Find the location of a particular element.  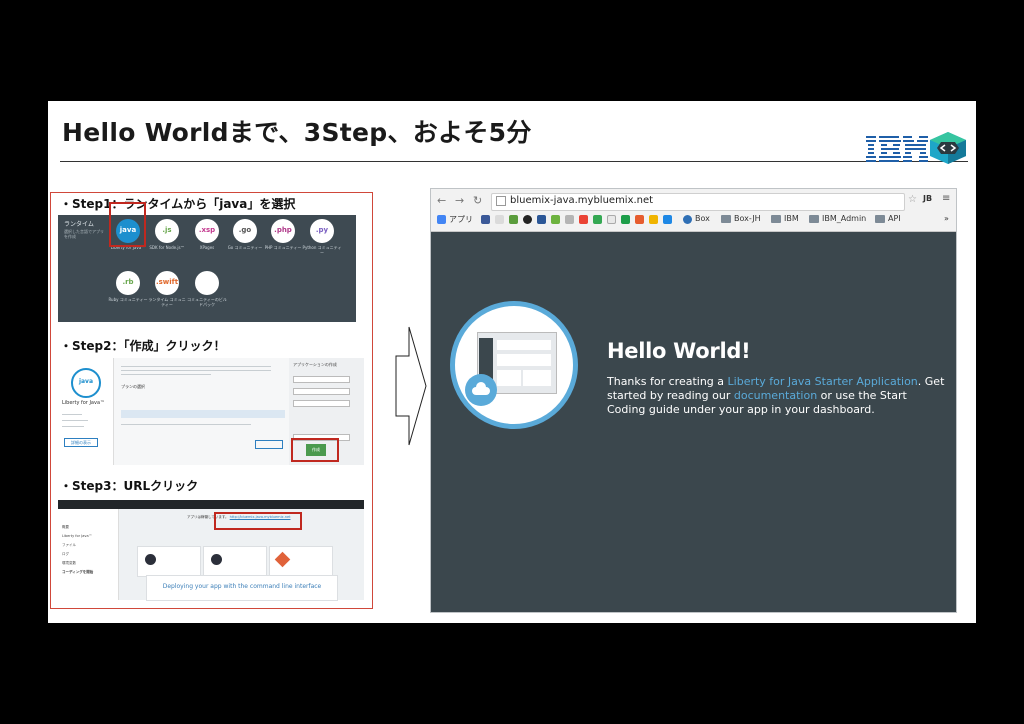

box-icon is located at coordinates (687, 219).